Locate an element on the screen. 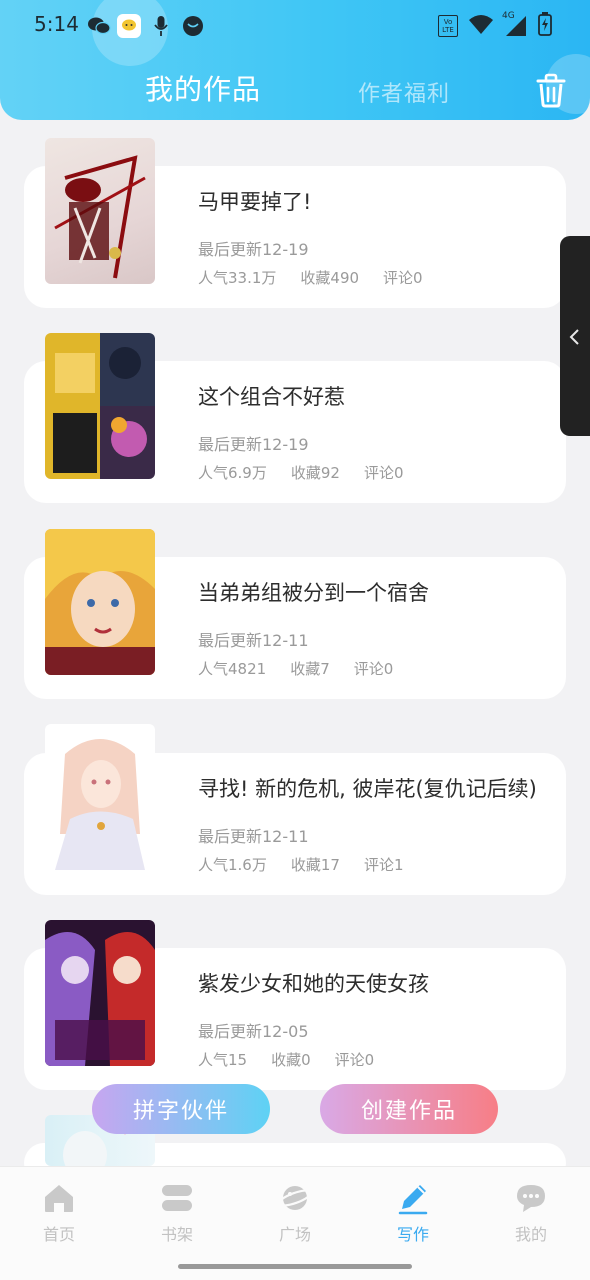 The width and height of the screenshot is (590, 1280). wifi-icon is located at coordinates (481, 26).